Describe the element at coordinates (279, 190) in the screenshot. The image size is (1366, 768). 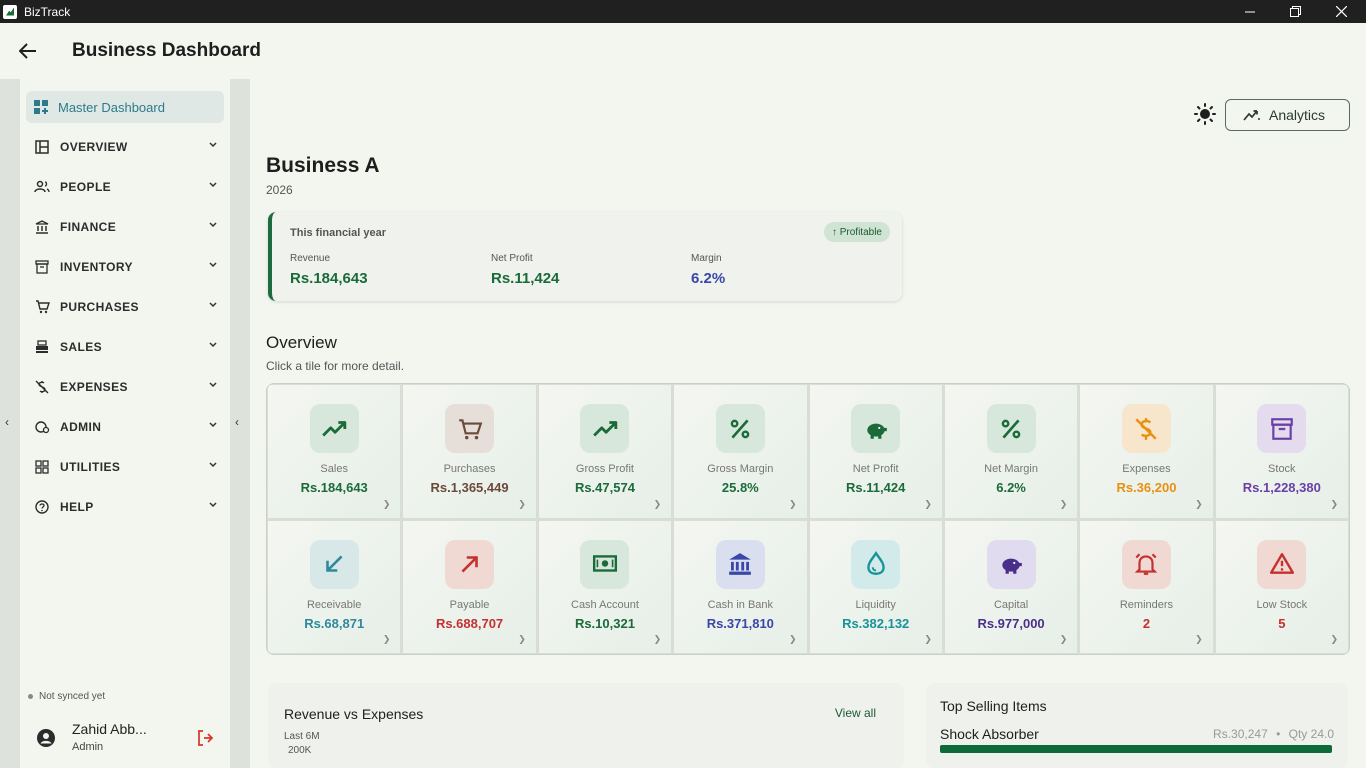
I see `business-year: 2026` at that location.